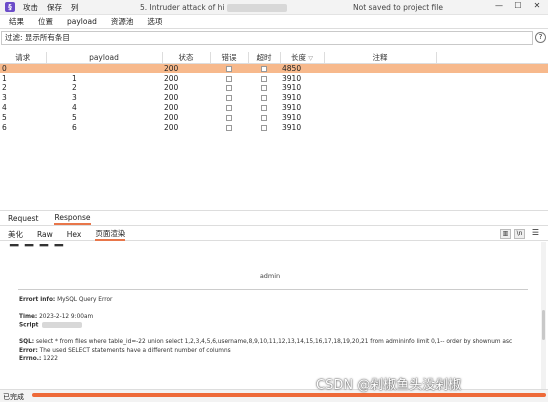  Describe the element at coordinates (45, 21) in the screenshot. I see `tab-positions: 位置` at that location.